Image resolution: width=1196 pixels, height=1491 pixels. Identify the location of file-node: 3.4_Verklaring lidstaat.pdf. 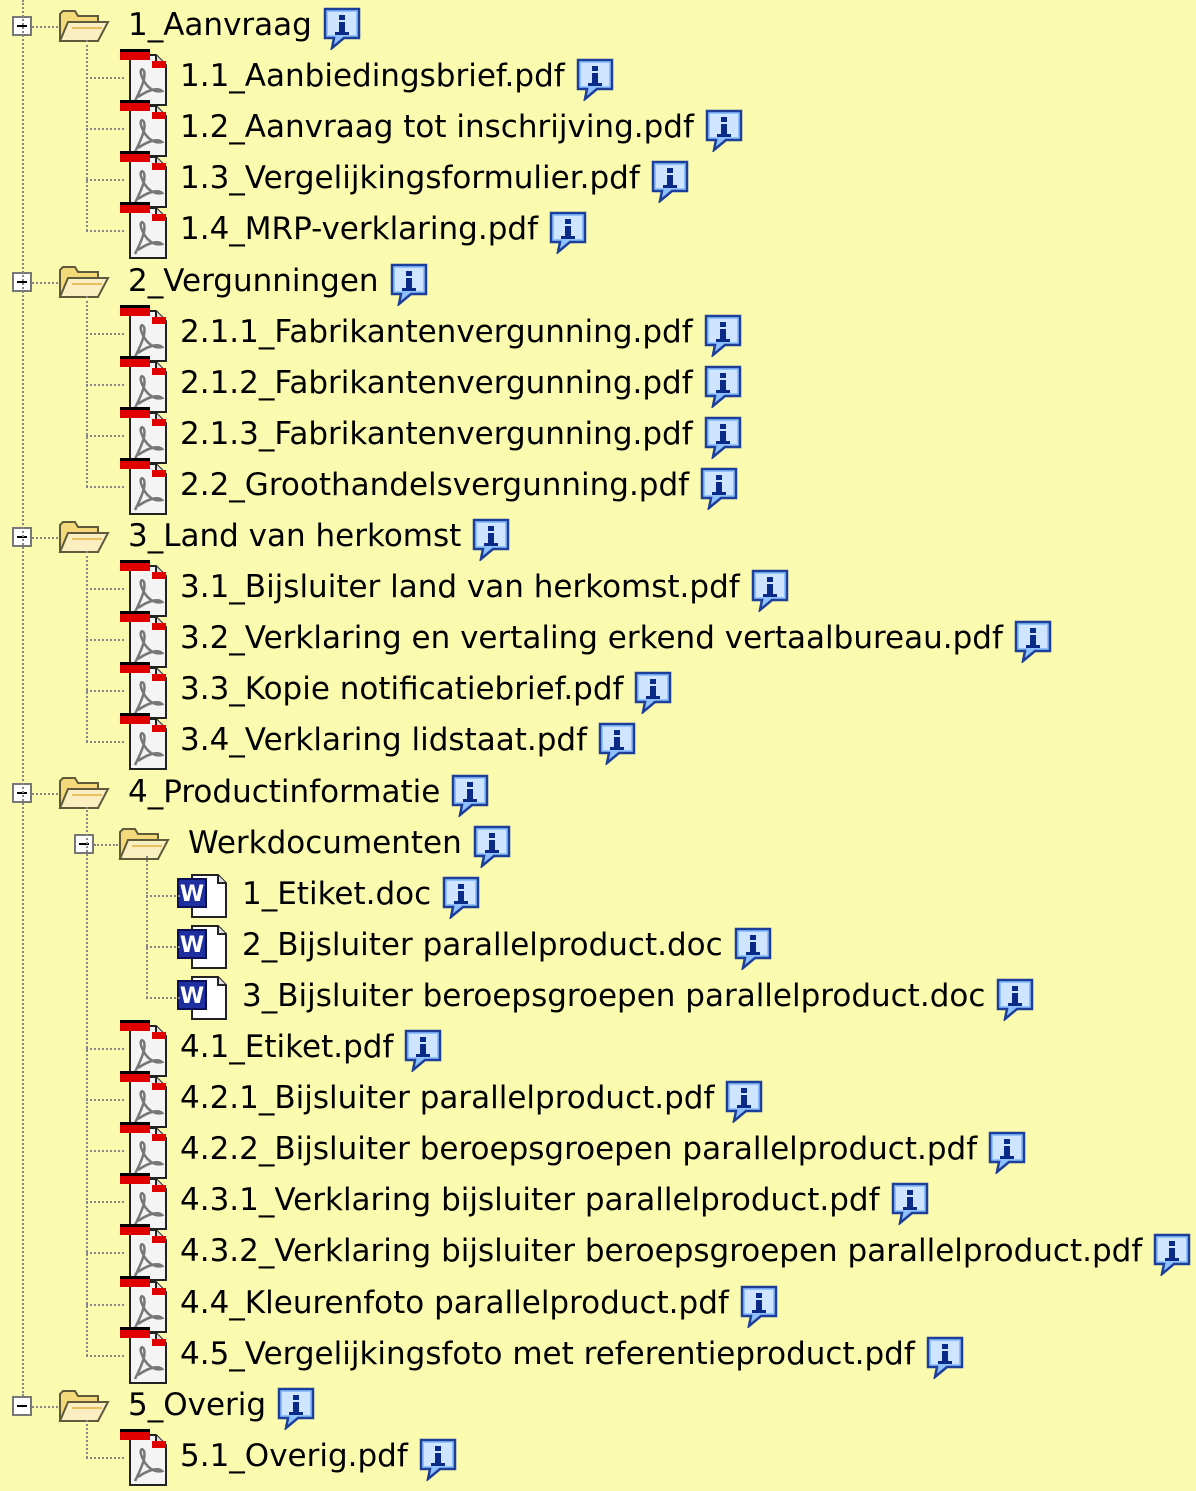
(598, 741).